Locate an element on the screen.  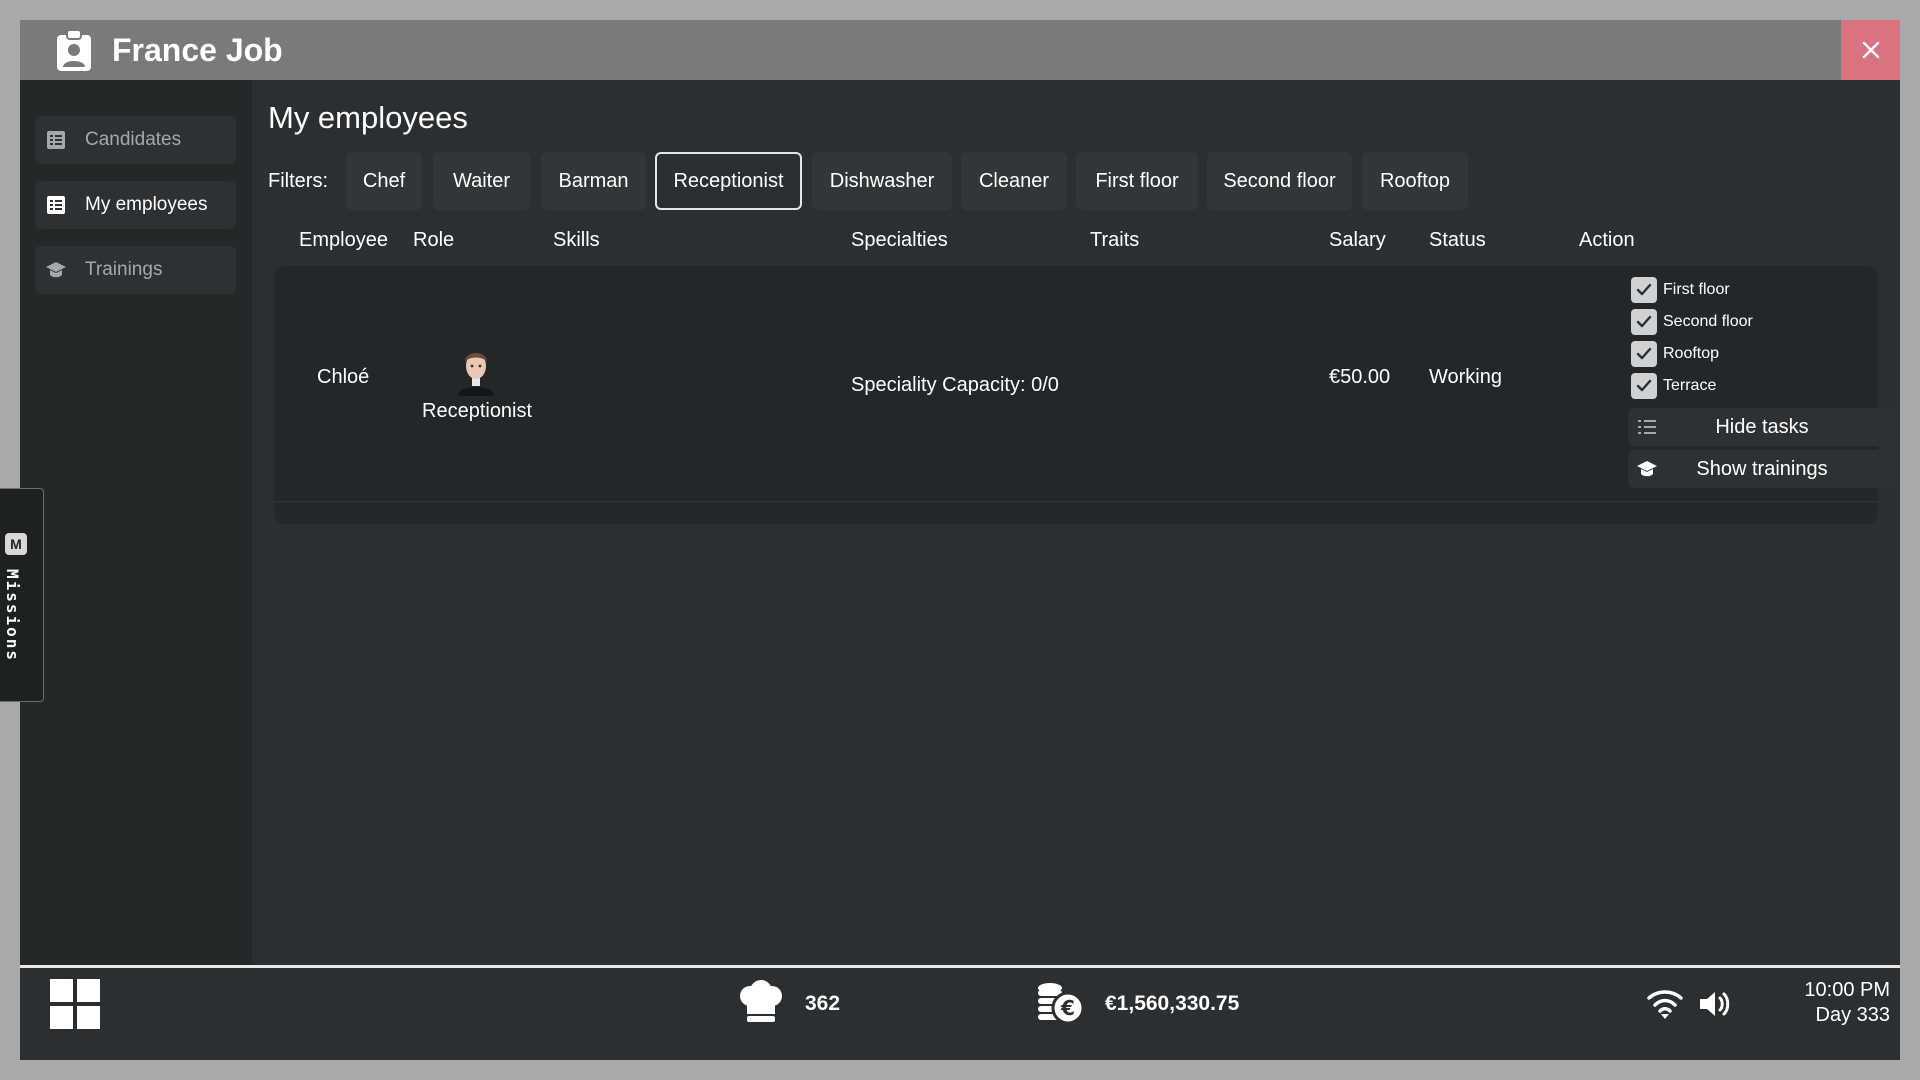
sidebar-item-label: My employees is located at coordinates (146, 204).